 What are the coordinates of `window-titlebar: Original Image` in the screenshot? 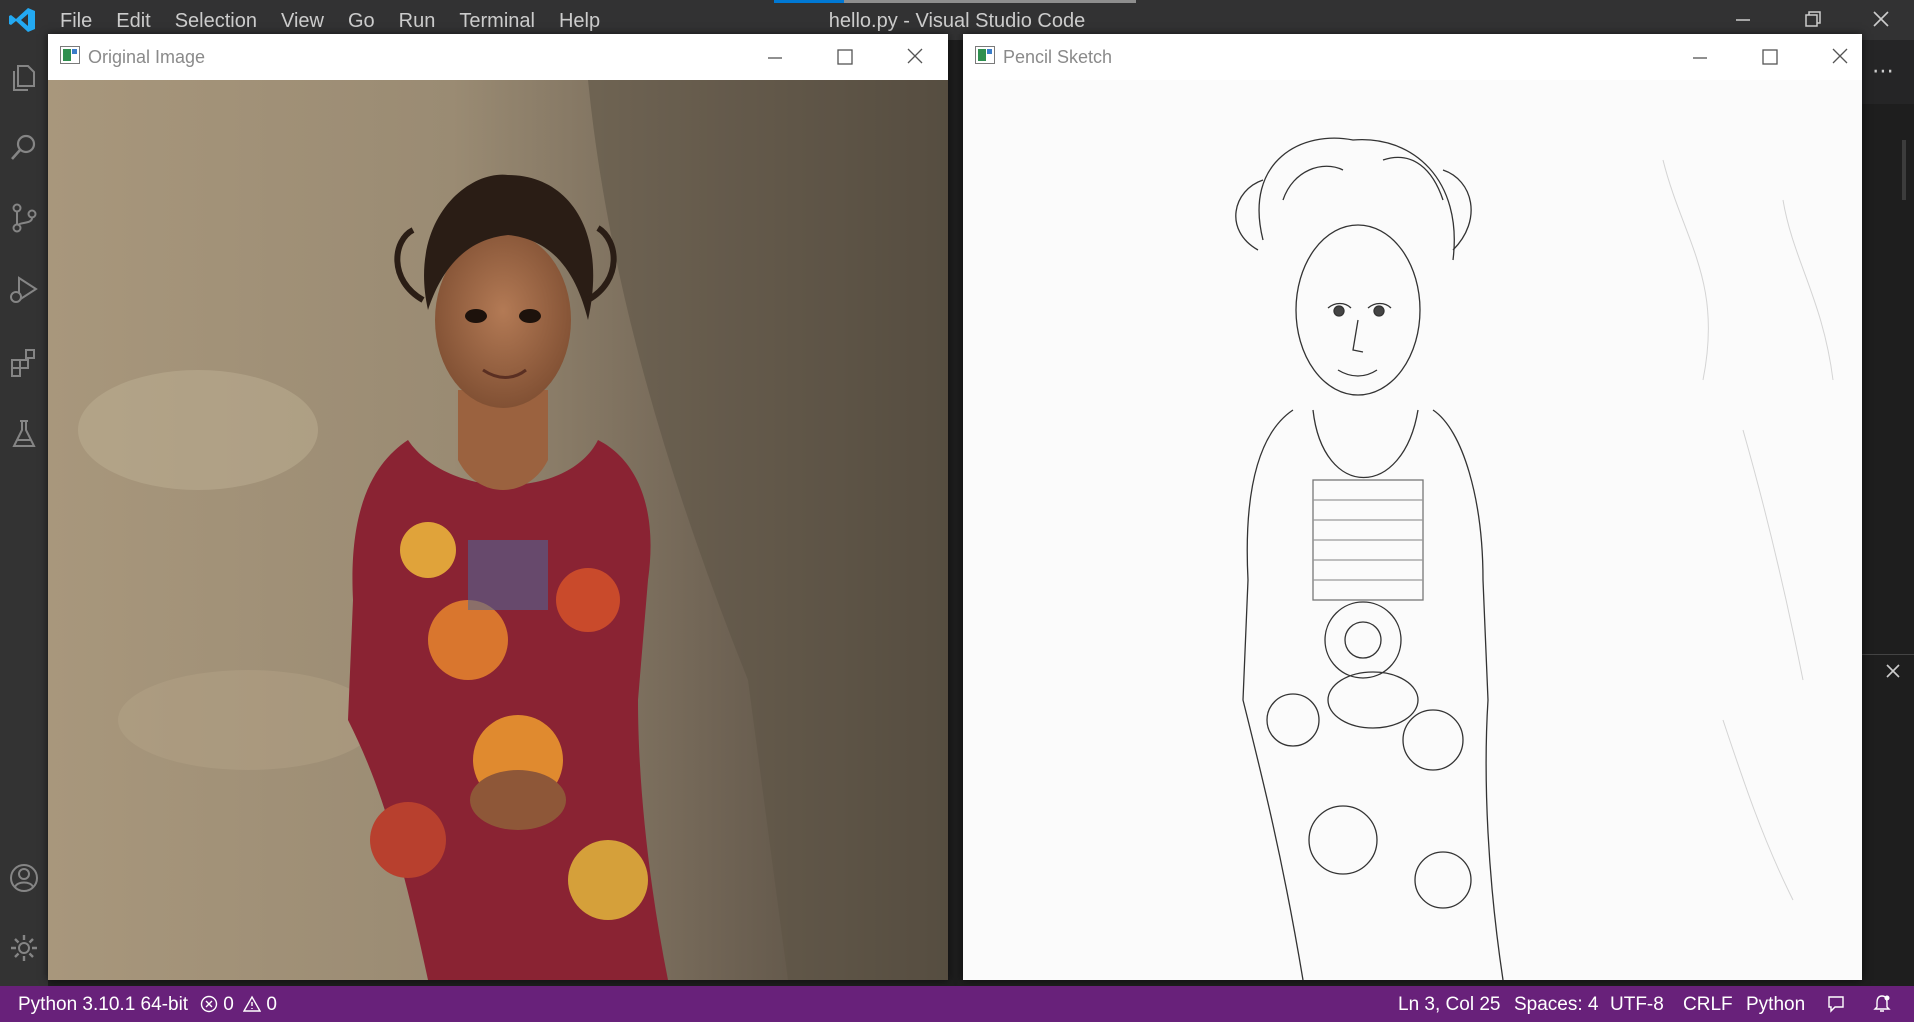 It's located at (498, 57).